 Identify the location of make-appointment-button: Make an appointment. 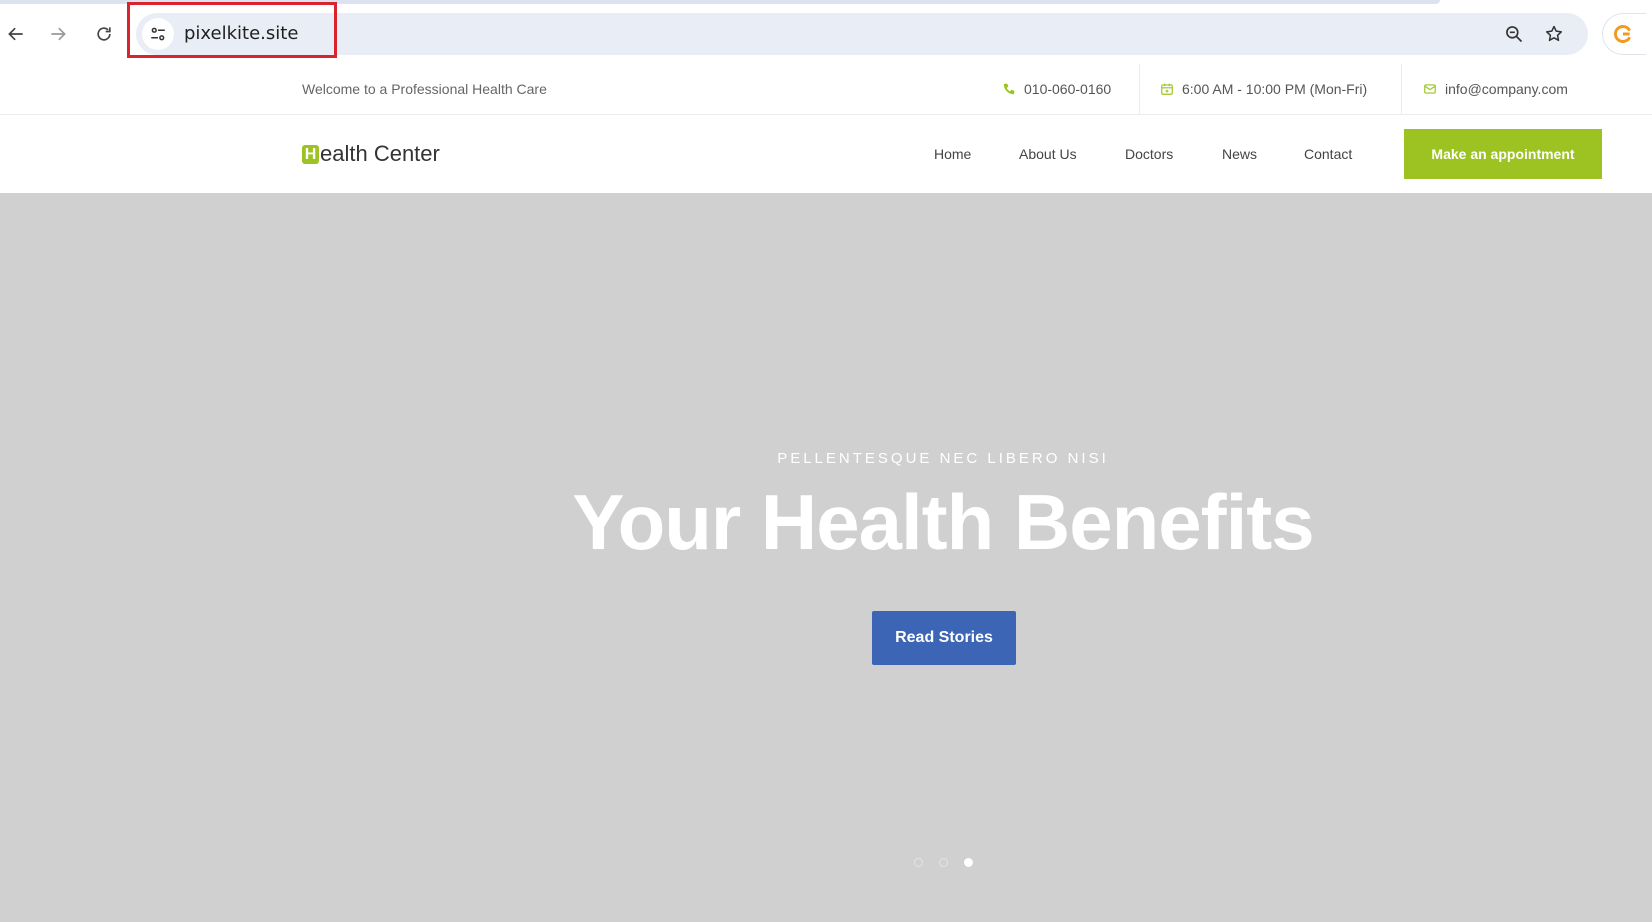
(1503, 154).